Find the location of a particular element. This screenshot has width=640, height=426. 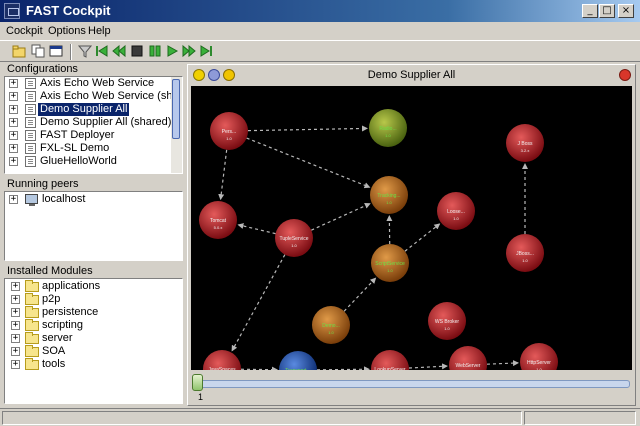

module-label: p2p is located at coordinates (51, 299).